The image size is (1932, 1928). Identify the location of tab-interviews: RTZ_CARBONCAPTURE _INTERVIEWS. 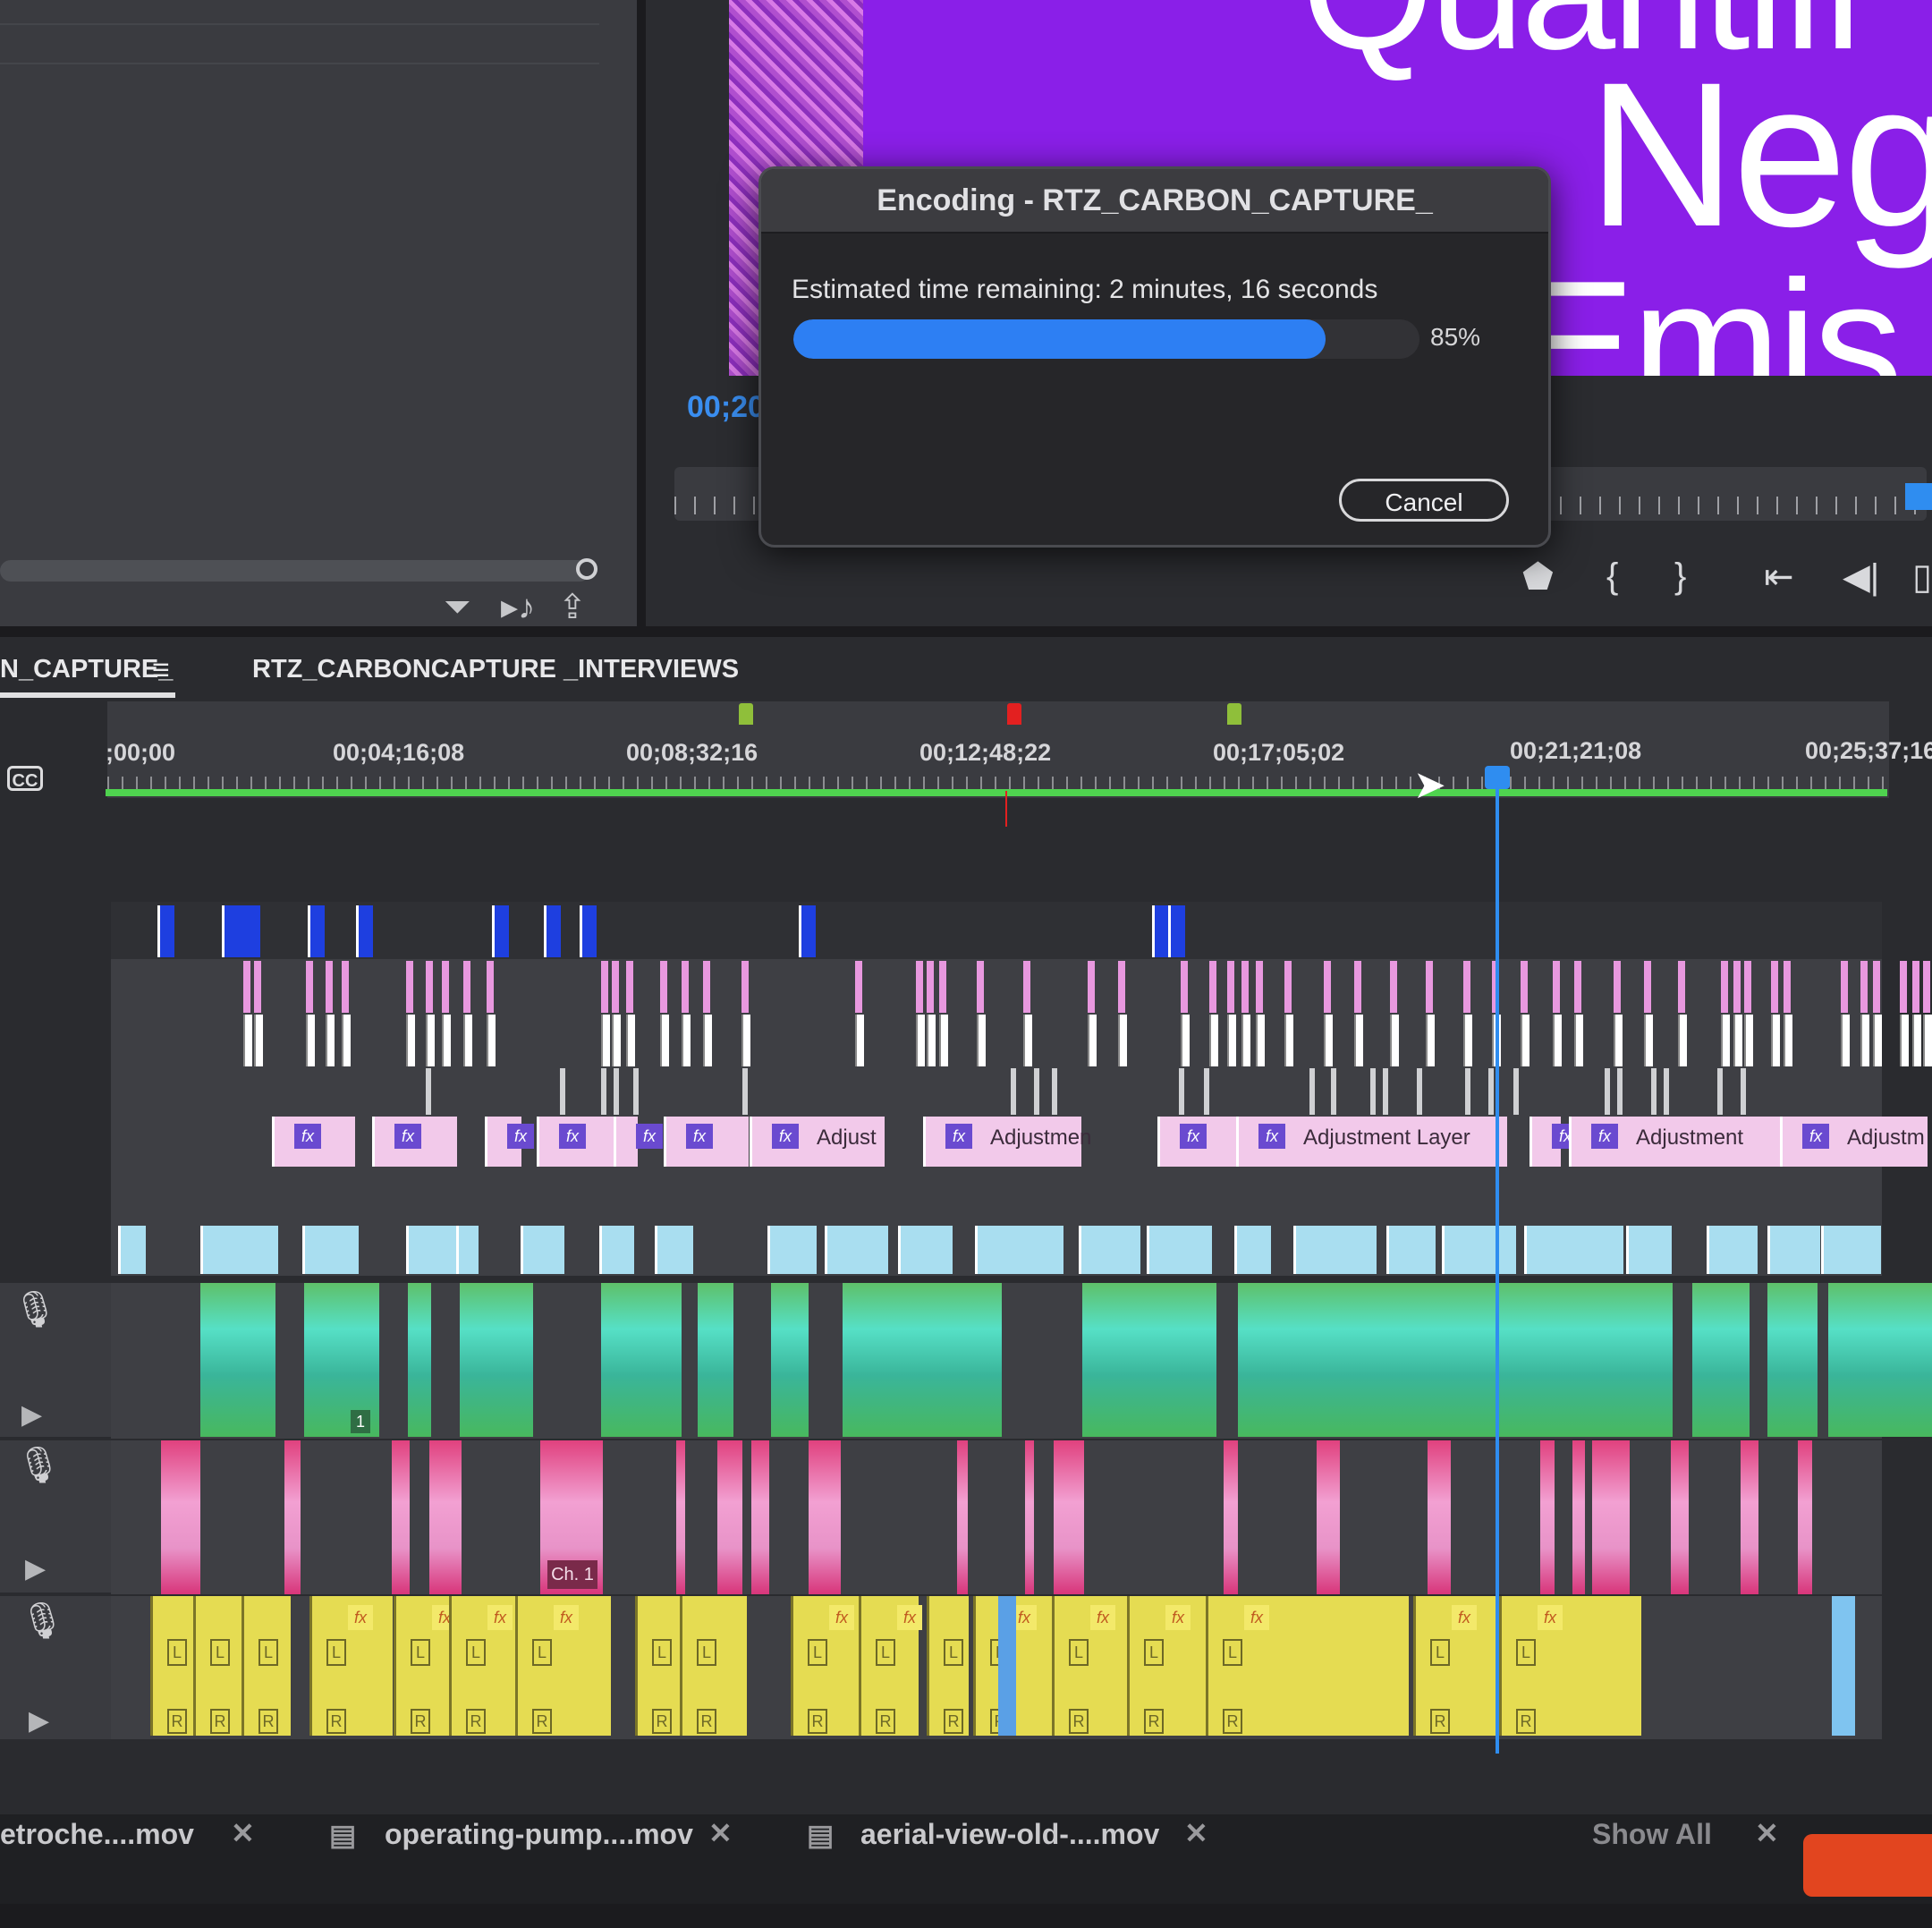
(495, 669).